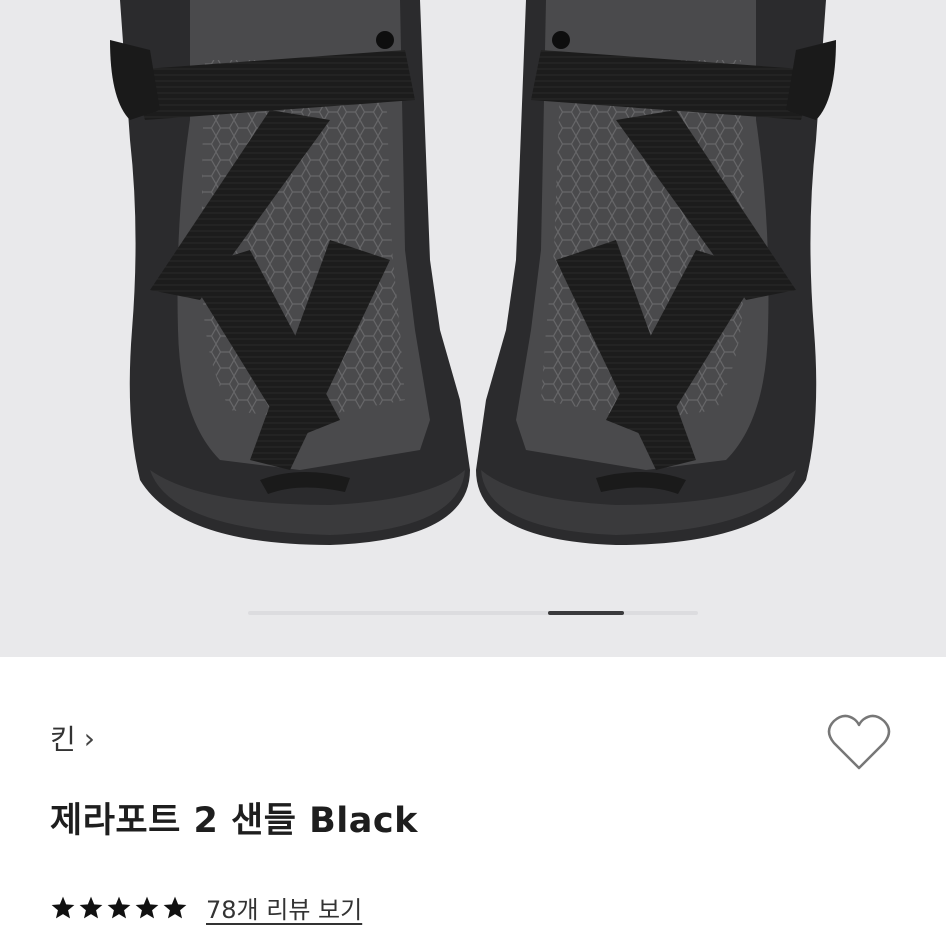 Image resolution: width=946 pixels, height=946 pixels. I want to click on gallery-pager-indicator, so click(586, 613).